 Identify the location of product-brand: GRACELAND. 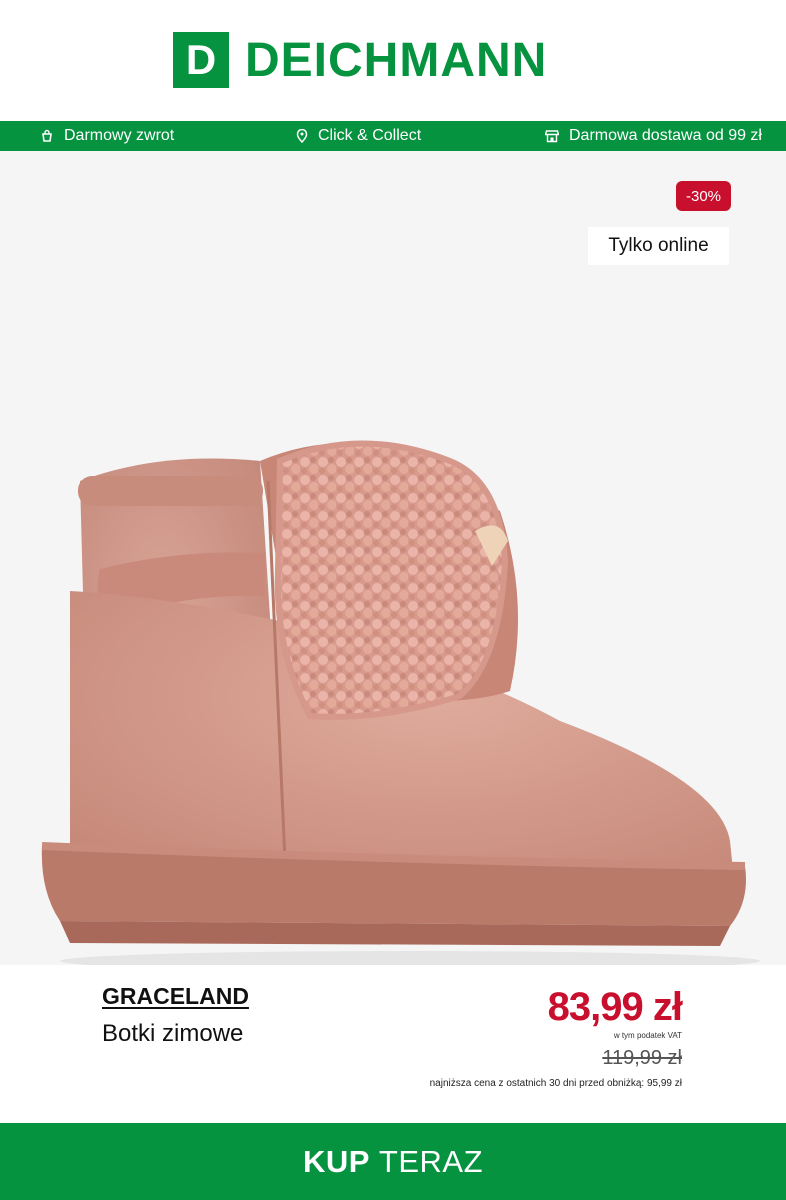
(175, 996).